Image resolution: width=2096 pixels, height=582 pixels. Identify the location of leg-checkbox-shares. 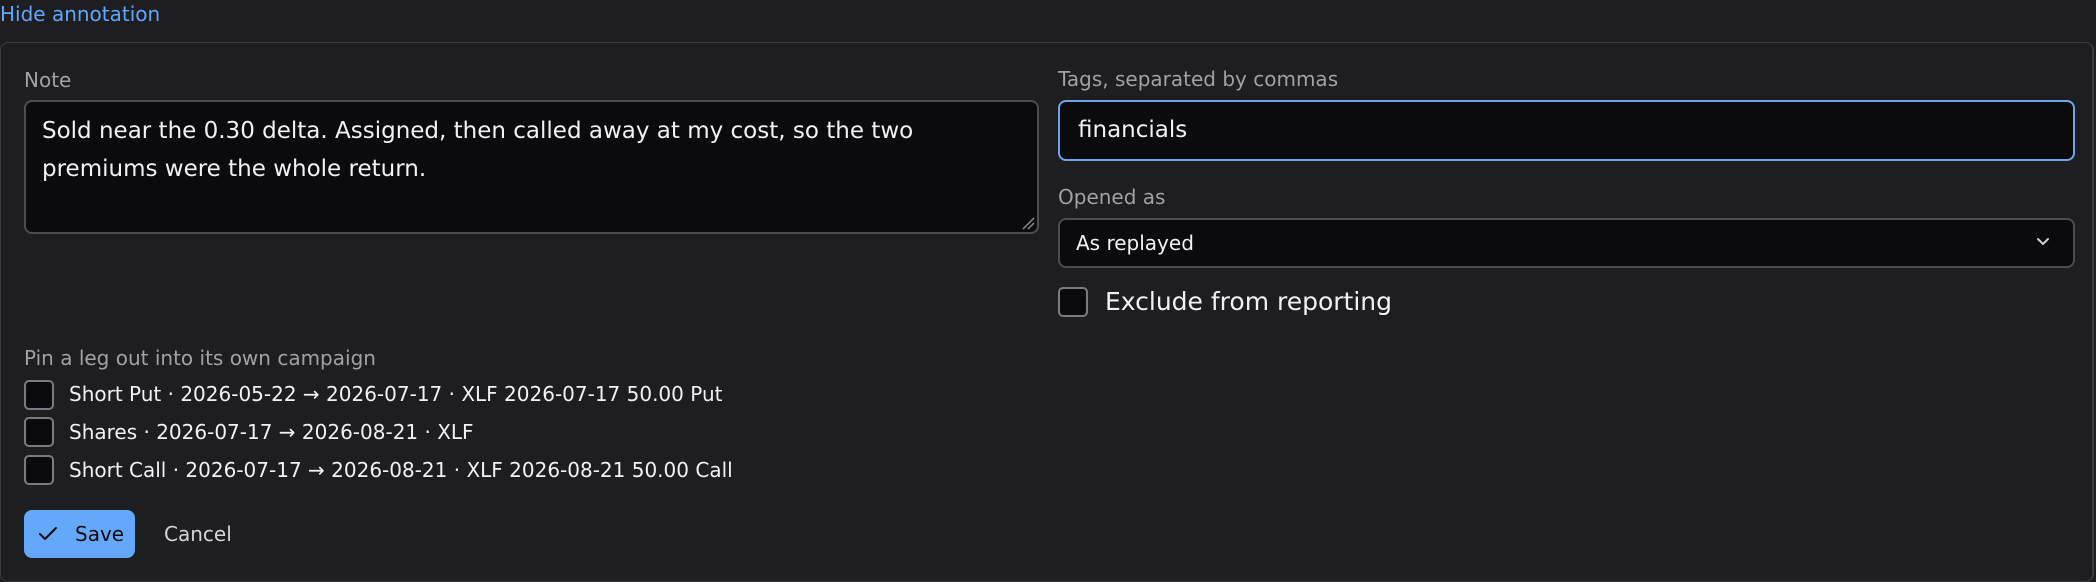
(39, 432).